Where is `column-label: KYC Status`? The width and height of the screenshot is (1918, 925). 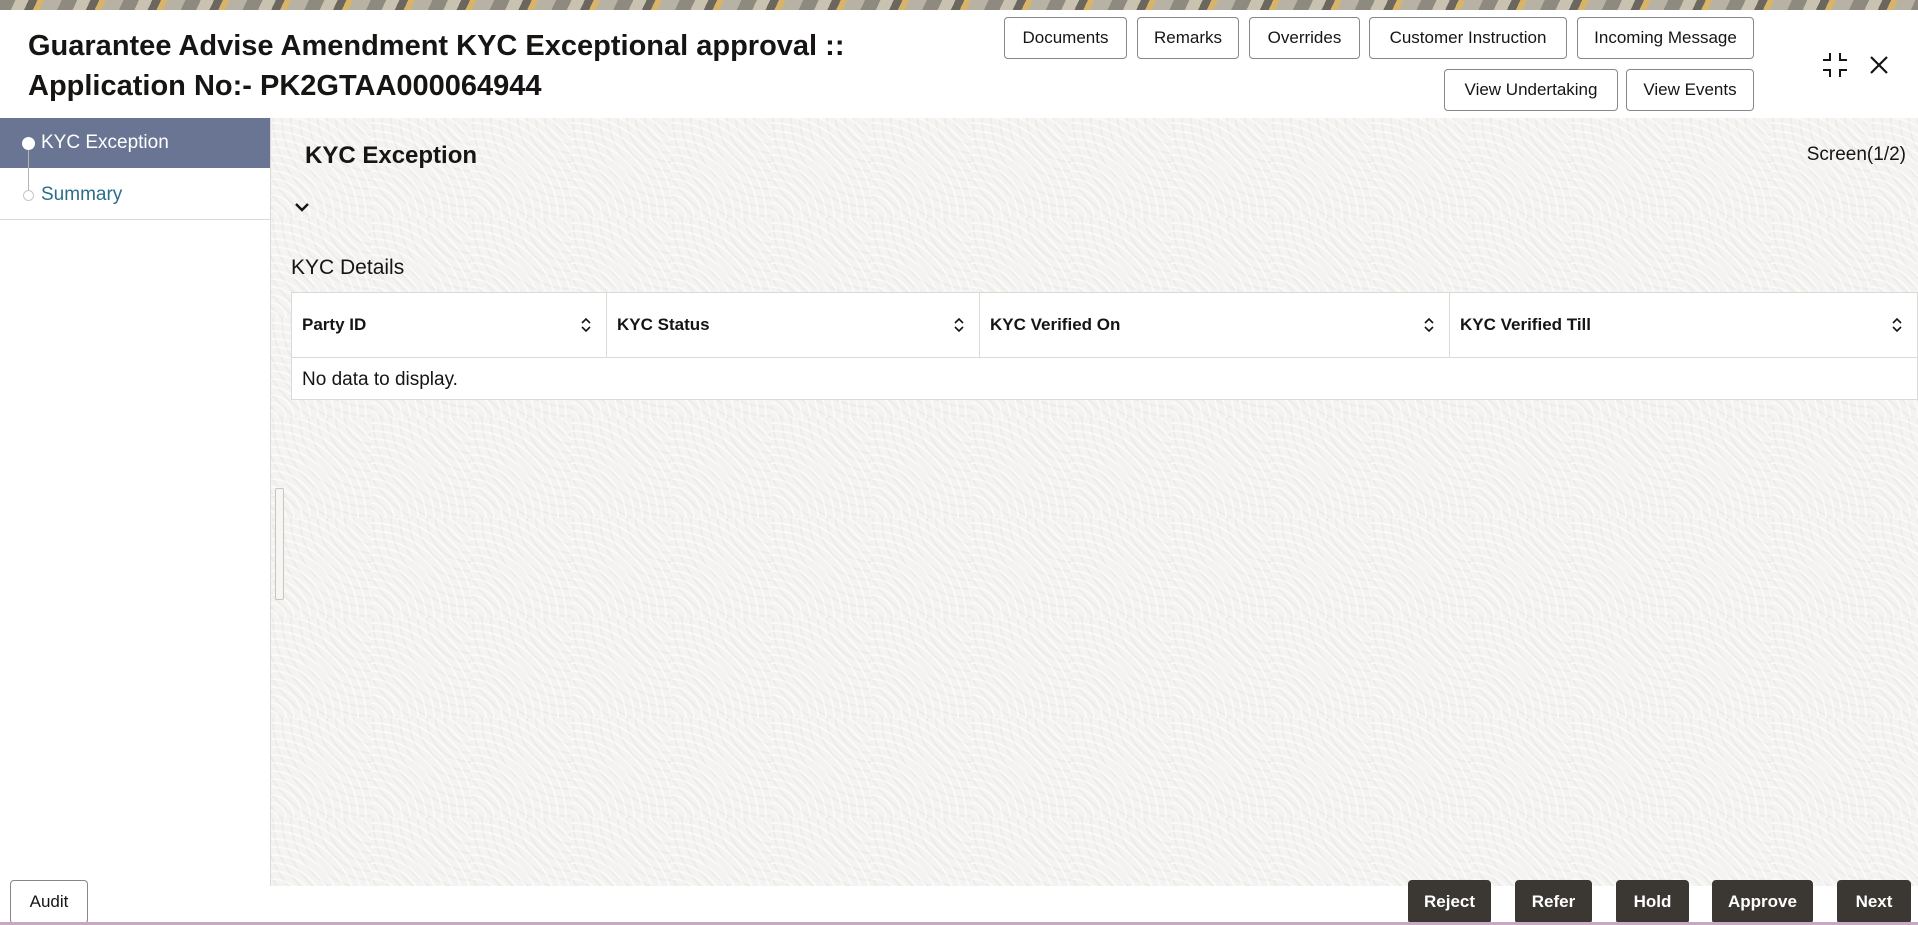 column-label: KYC Status is located at coordinates (663, 324).